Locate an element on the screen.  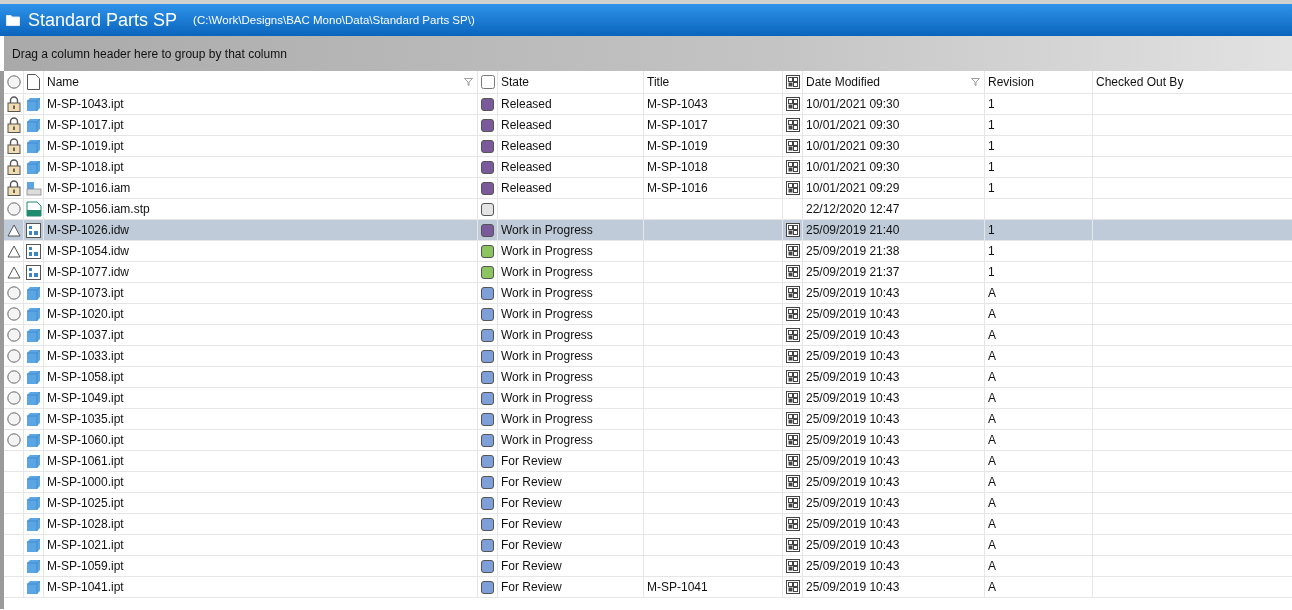
table-cell: M-SP-1016.iam is located at coordinates (89, 188).